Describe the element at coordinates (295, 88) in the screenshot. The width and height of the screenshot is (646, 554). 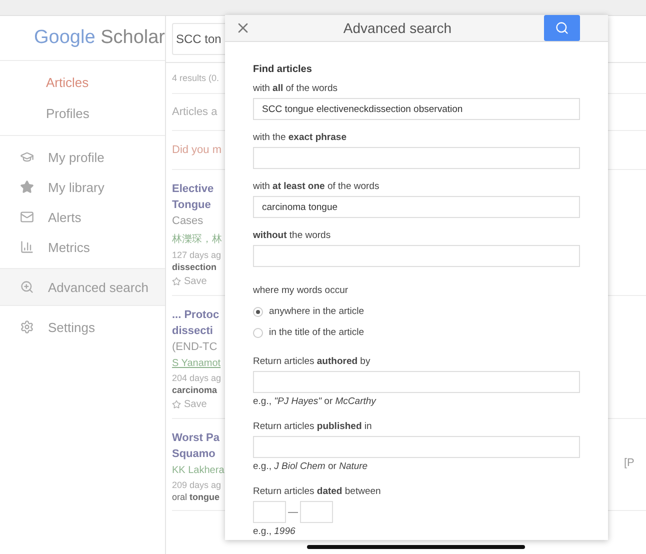
I see `field-label: with all of the words` at that location.